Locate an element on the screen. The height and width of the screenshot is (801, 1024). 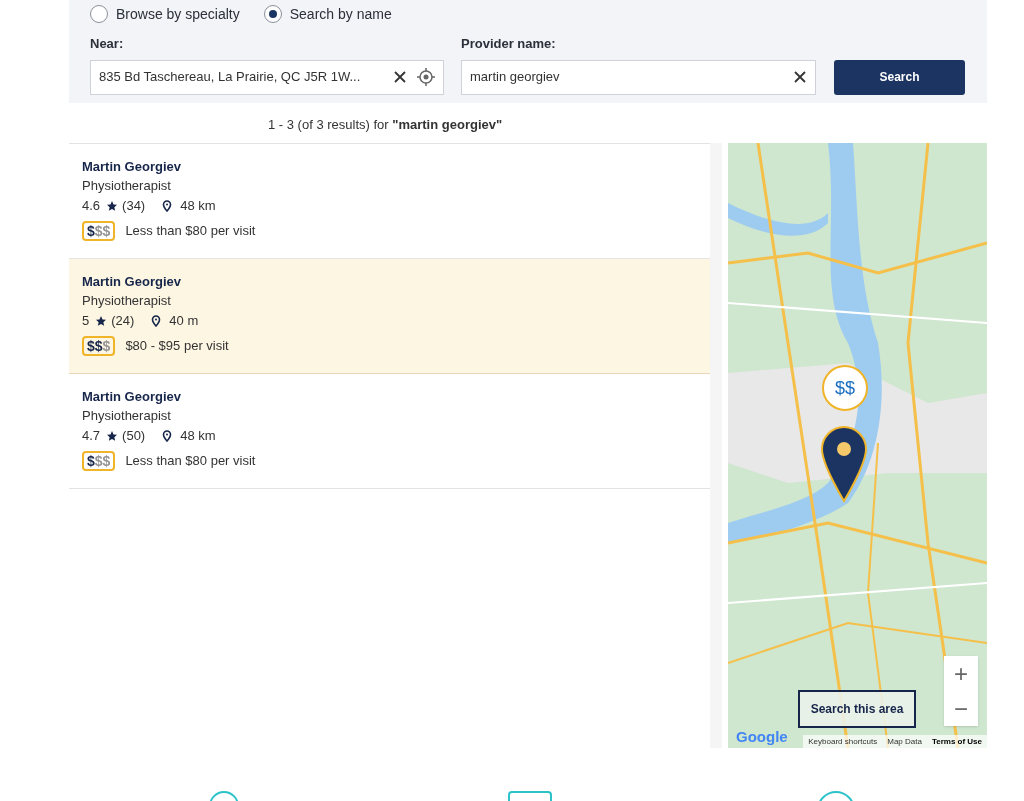
review-count: (24) is located at coordinates (123, 321).